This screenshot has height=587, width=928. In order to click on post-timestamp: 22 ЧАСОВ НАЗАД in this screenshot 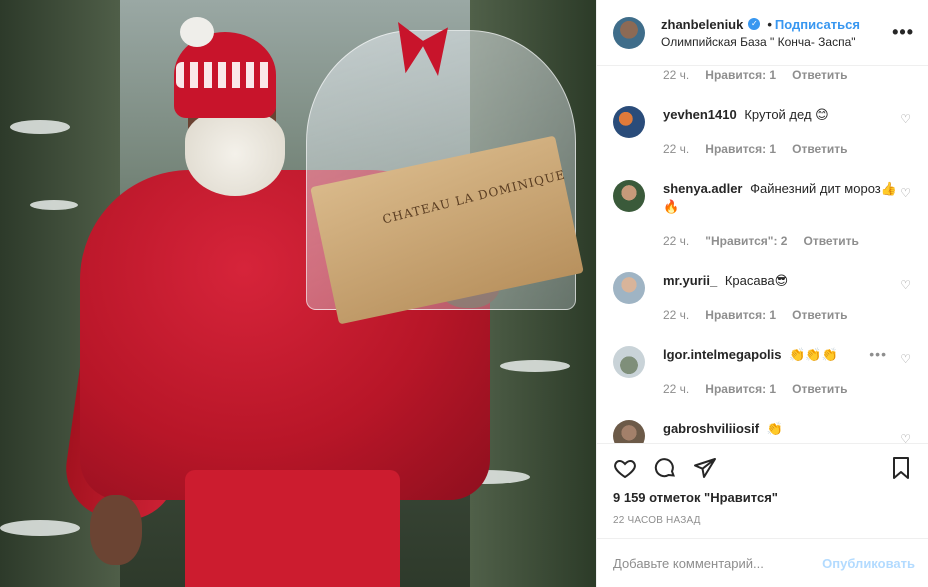, I will do `click(762, 520)`.